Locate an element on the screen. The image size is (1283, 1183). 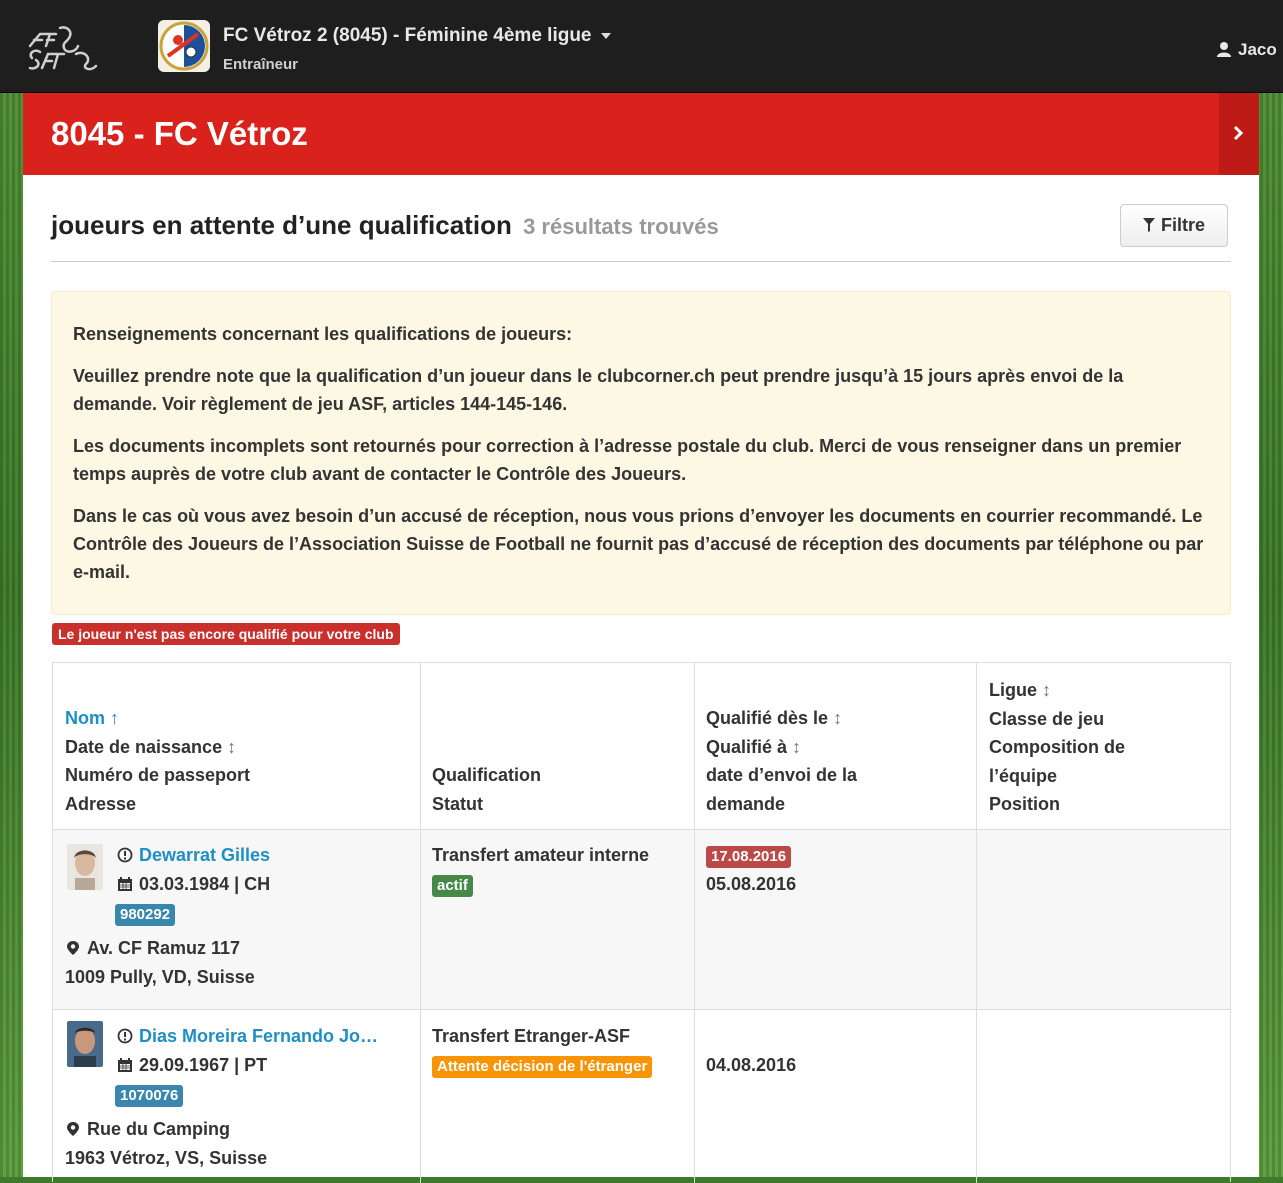
user-name: Jaco is located at coordinates (1257, 49).